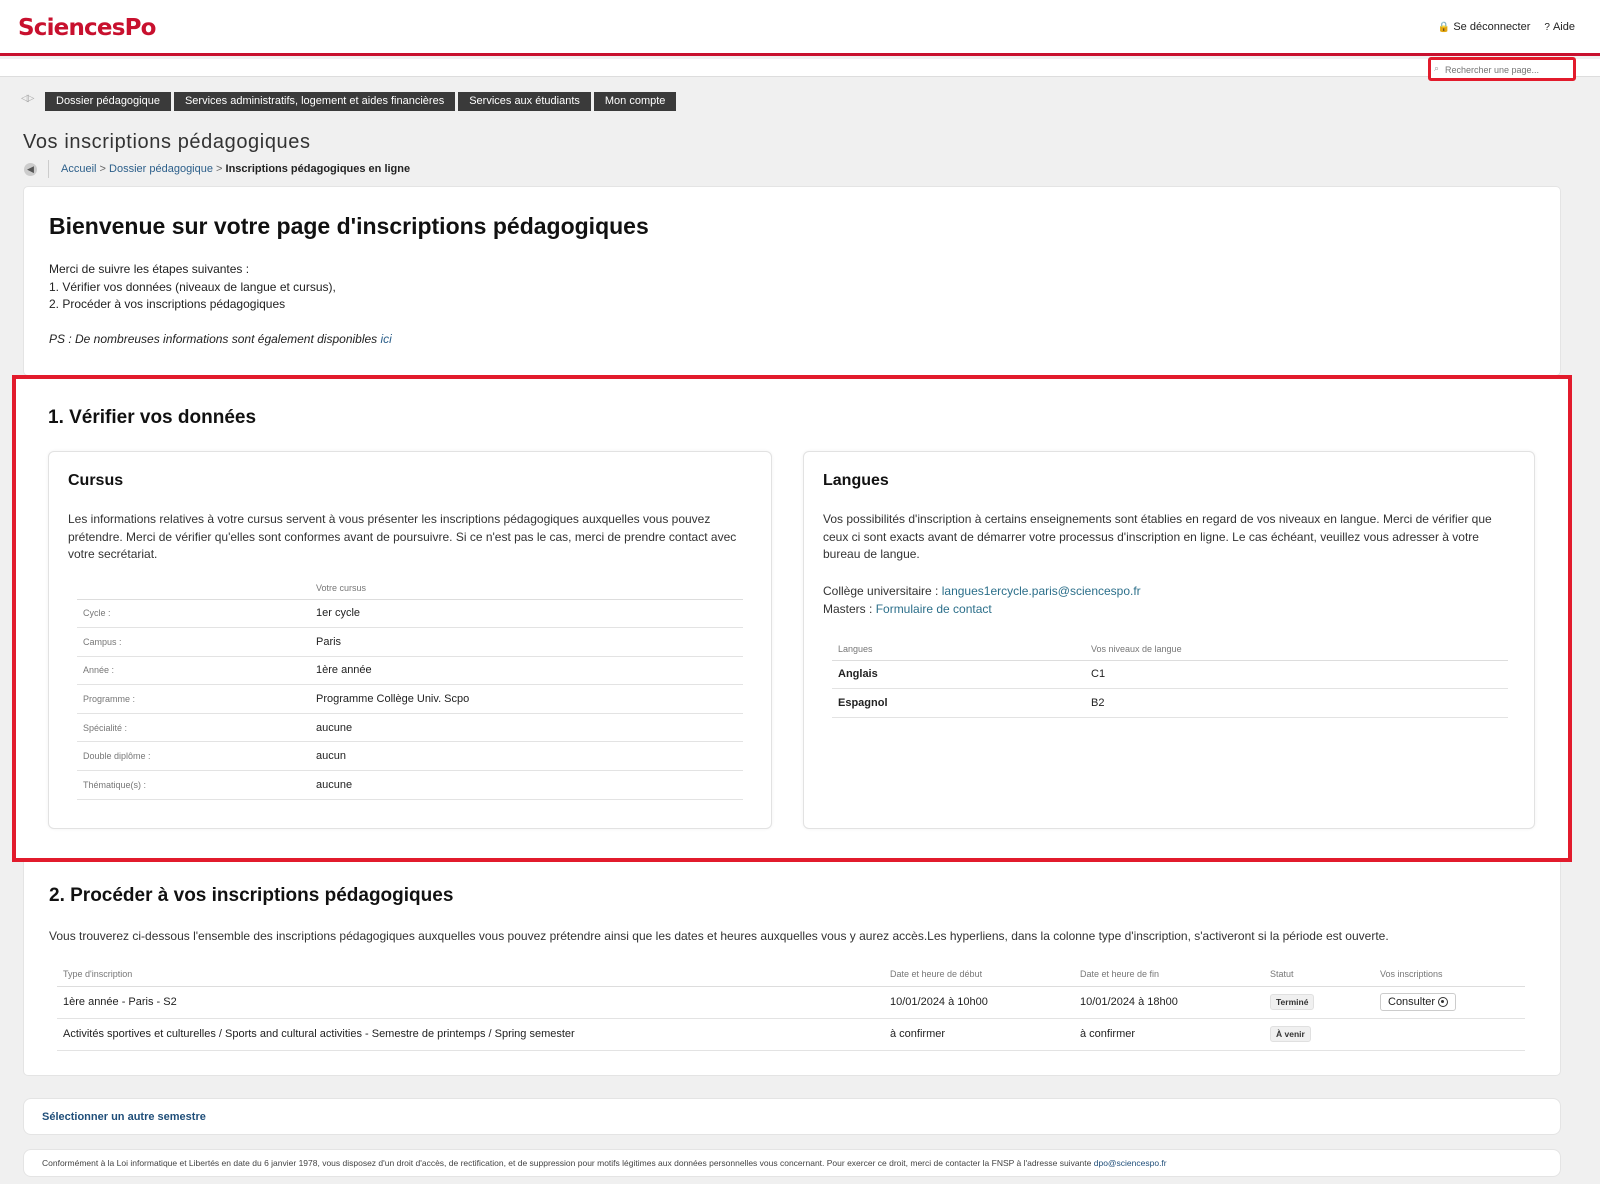 The width and height of the screenshot is (1600, 1184). Describe the element at coordinates (193, 756) in the screenshot. I see `cursus-label: Double diplôme :` at that location.